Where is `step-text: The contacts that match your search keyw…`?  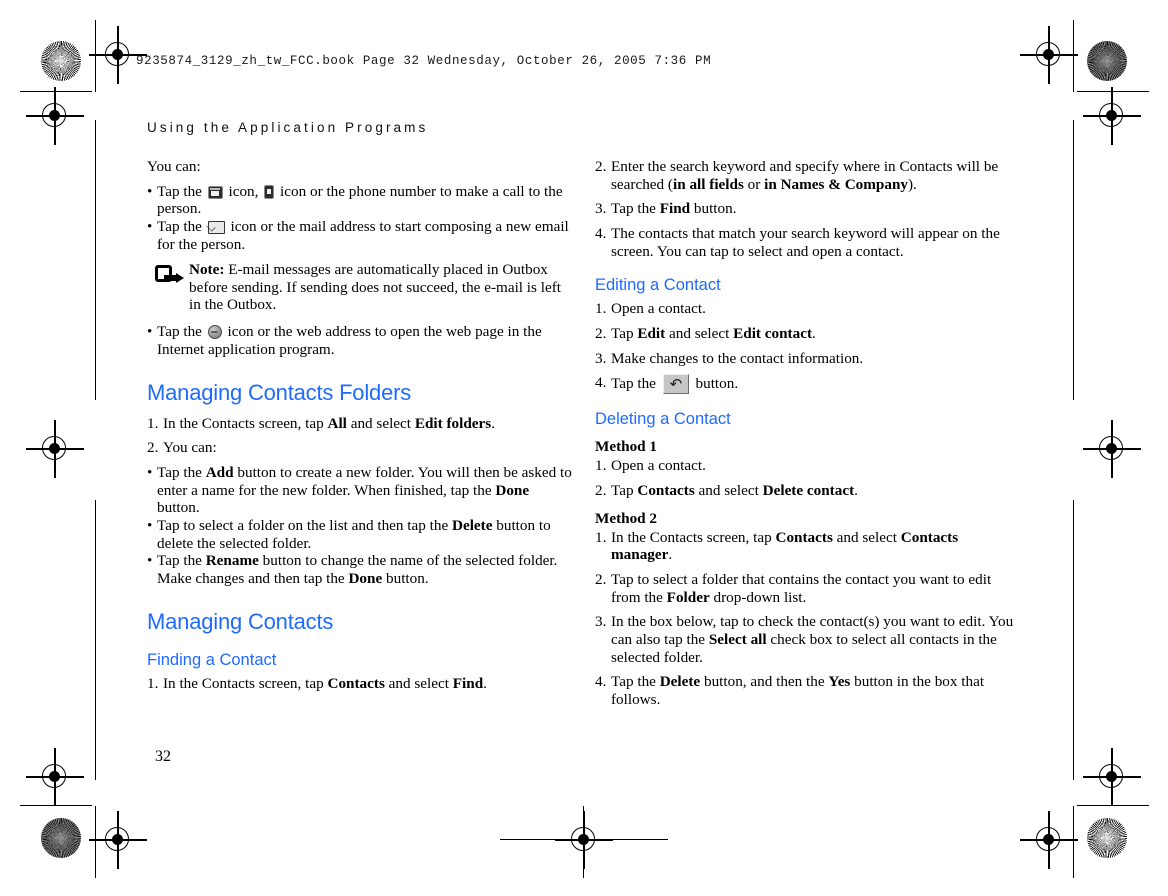
step-text: The contacts that match your search keyw… is located at coordinates (817, 242).